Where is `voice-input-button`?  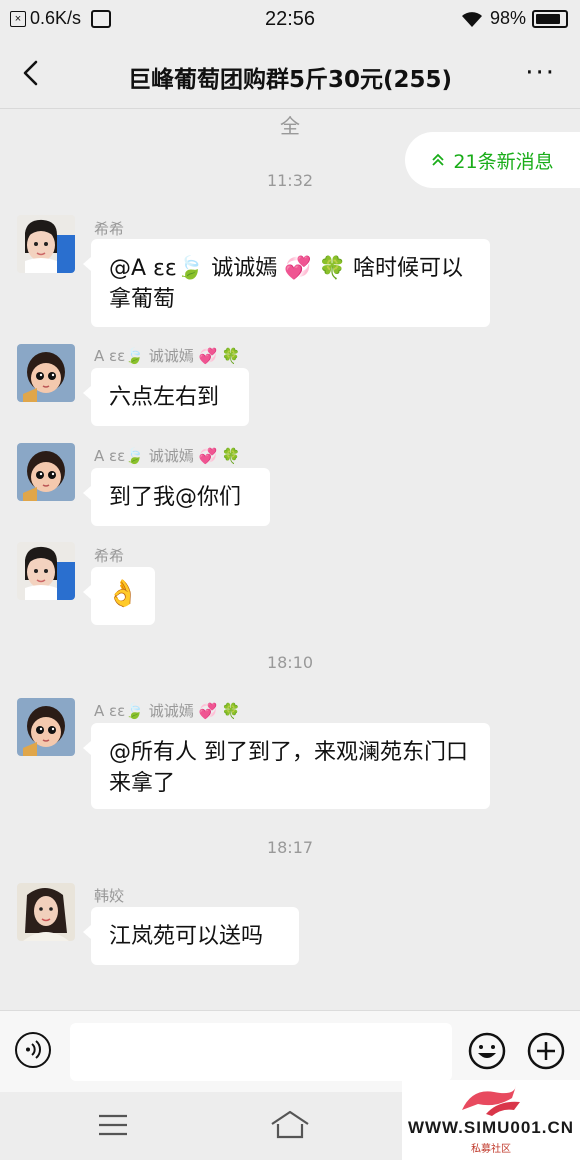 voice-input-button is located at coordinates (33, 1050).